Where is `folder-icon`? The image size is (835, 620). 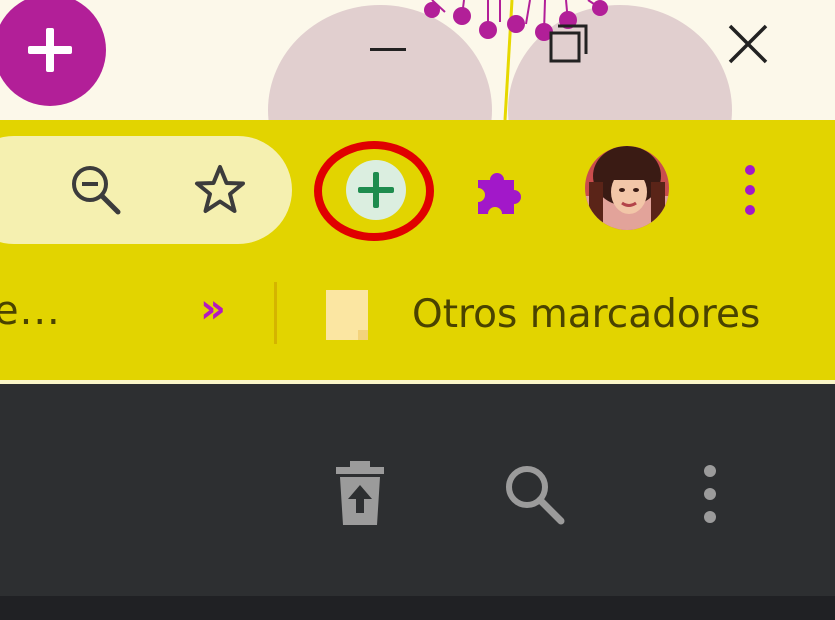
folder-icon is located at coordinates (347, 315).